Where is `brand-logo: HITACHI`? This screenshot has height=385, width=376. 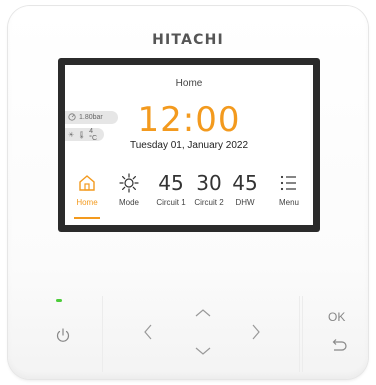 brand-logo: HITACHI is located at coordinates (188, 40).